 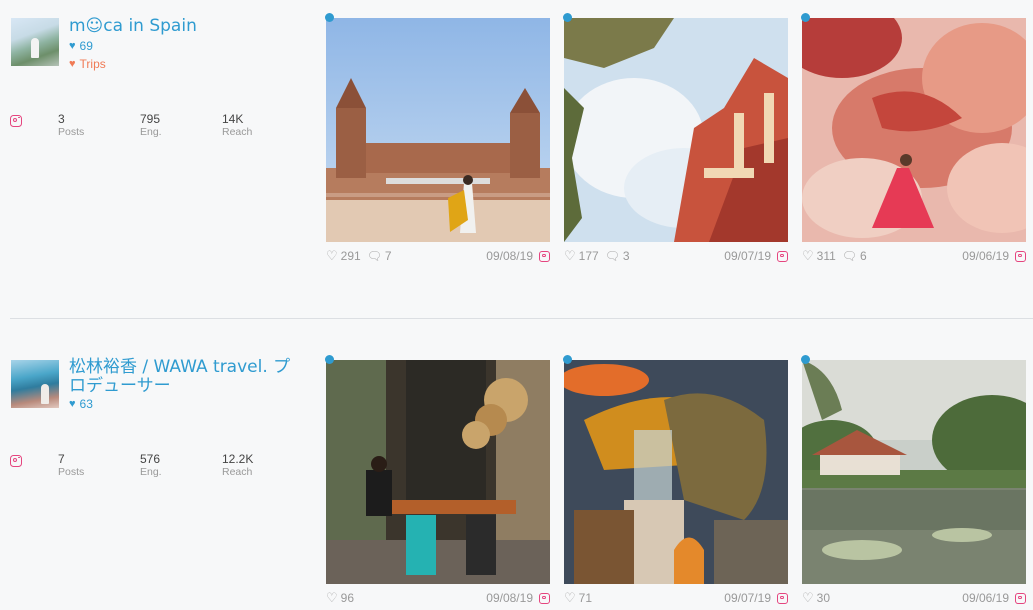 I want to click on likes-value: 96, so click(x=347, y=598).